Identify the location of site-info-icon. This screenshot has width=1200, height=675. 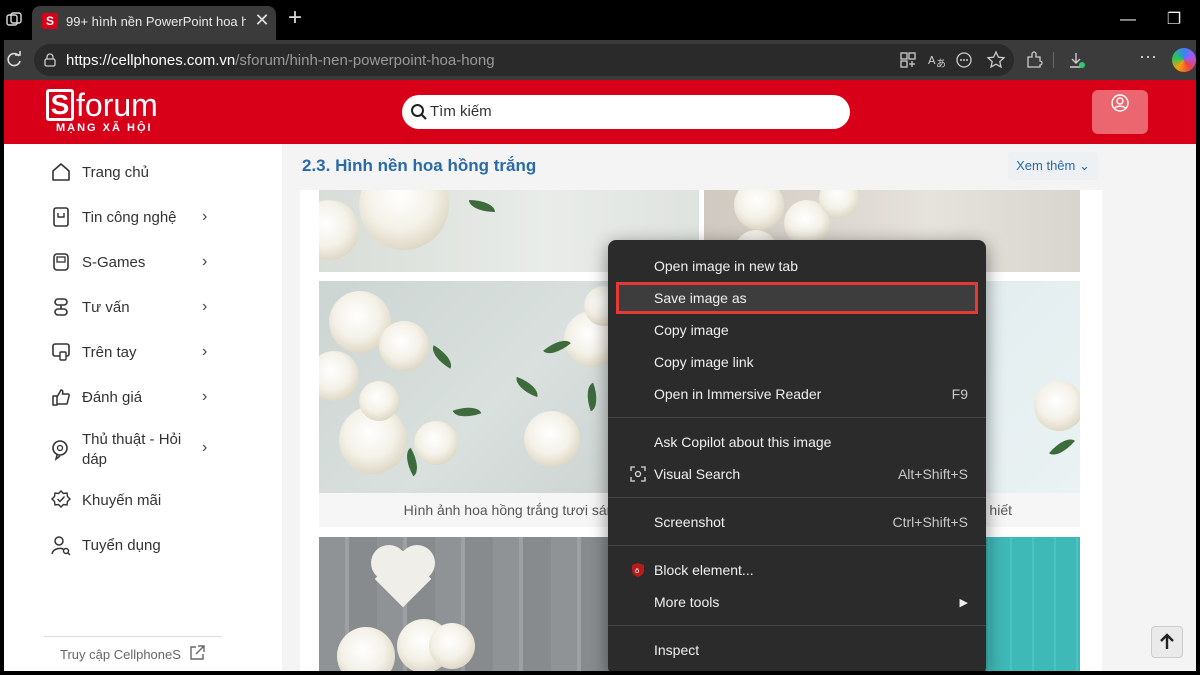
(50, 60).